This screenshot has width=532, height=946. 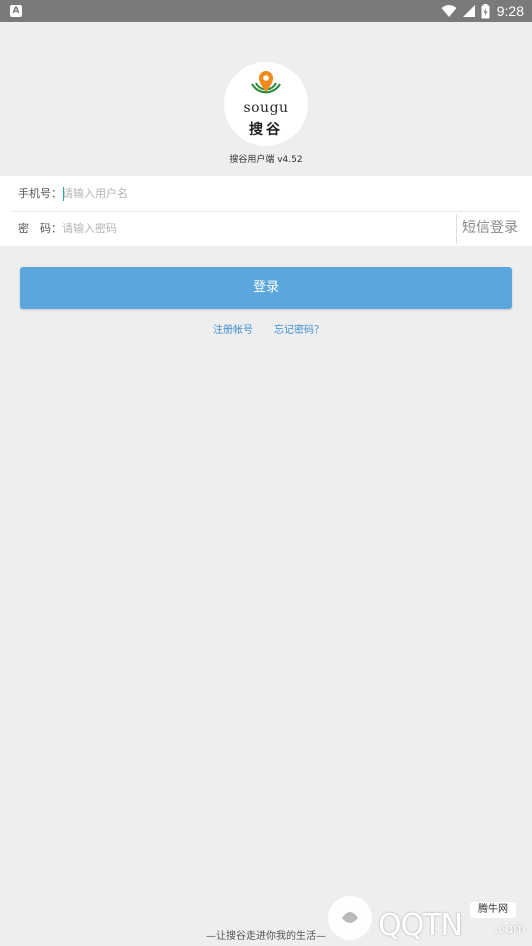 What do you see at coordinates (485, 10) in the screenshot?
I see `battery-icon` at bounding box center [485, 10].